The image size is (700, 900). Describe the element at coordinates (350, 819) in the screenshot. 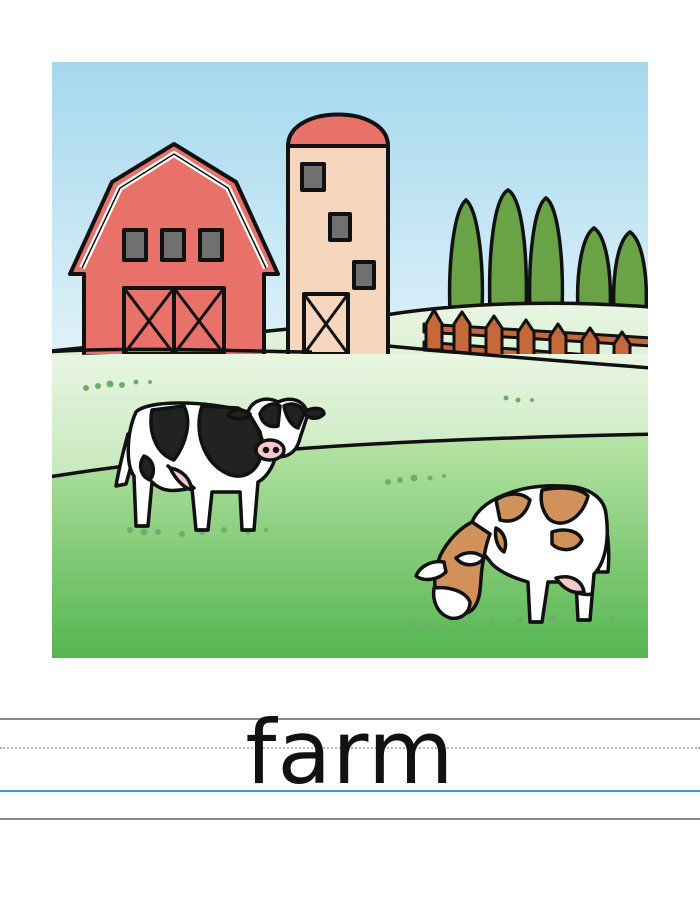

I see `bottom-line` at that location.